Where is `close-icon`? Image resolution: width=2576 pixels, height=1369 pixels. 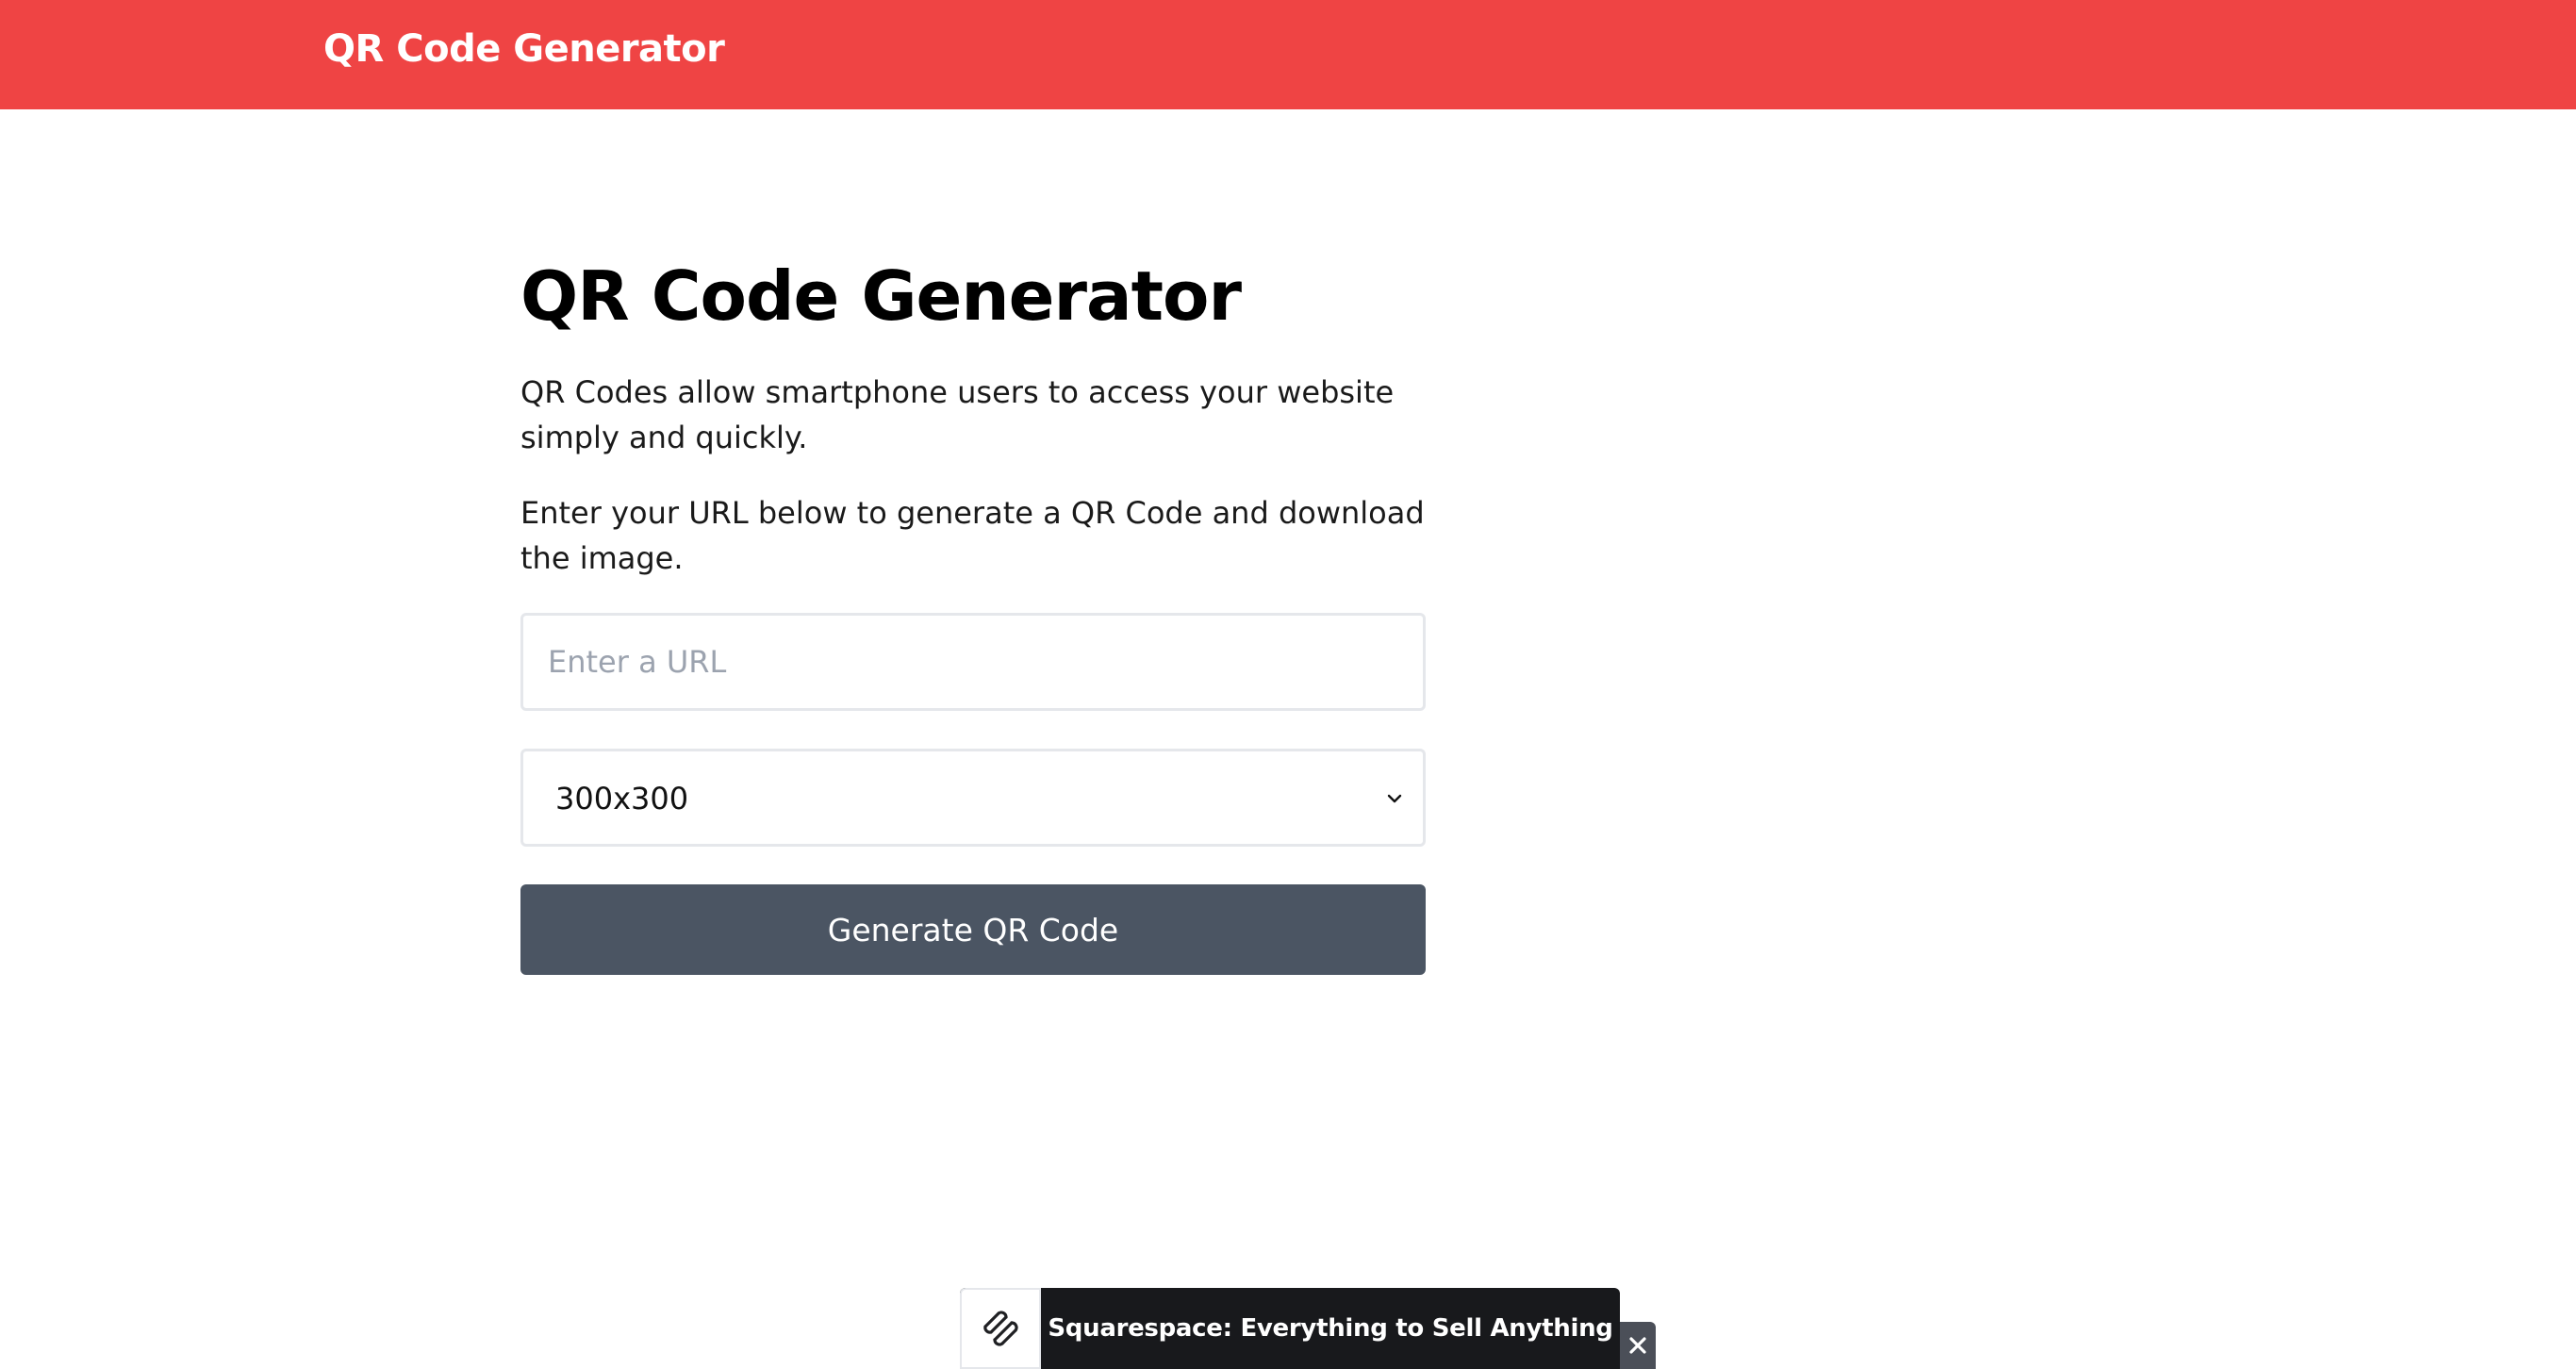
close-icon is located at coordinates (1637, 1346).